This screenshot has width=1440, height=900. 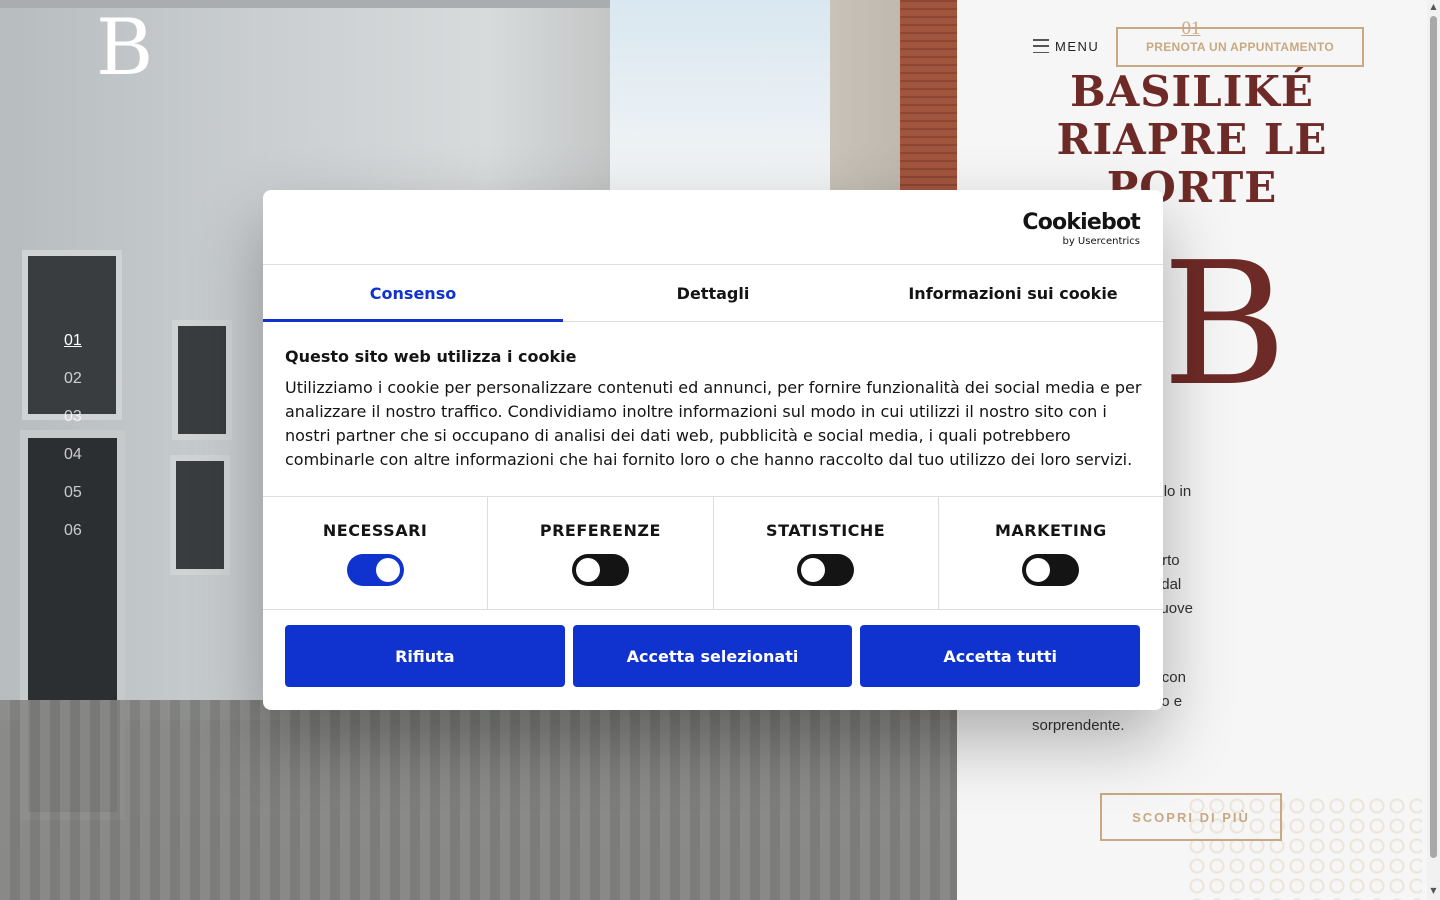 What do you see at coordinates (826, 553) in the screenshot?
I see `category-statistics: STATISTICHE` at bounding box center [826, 553].